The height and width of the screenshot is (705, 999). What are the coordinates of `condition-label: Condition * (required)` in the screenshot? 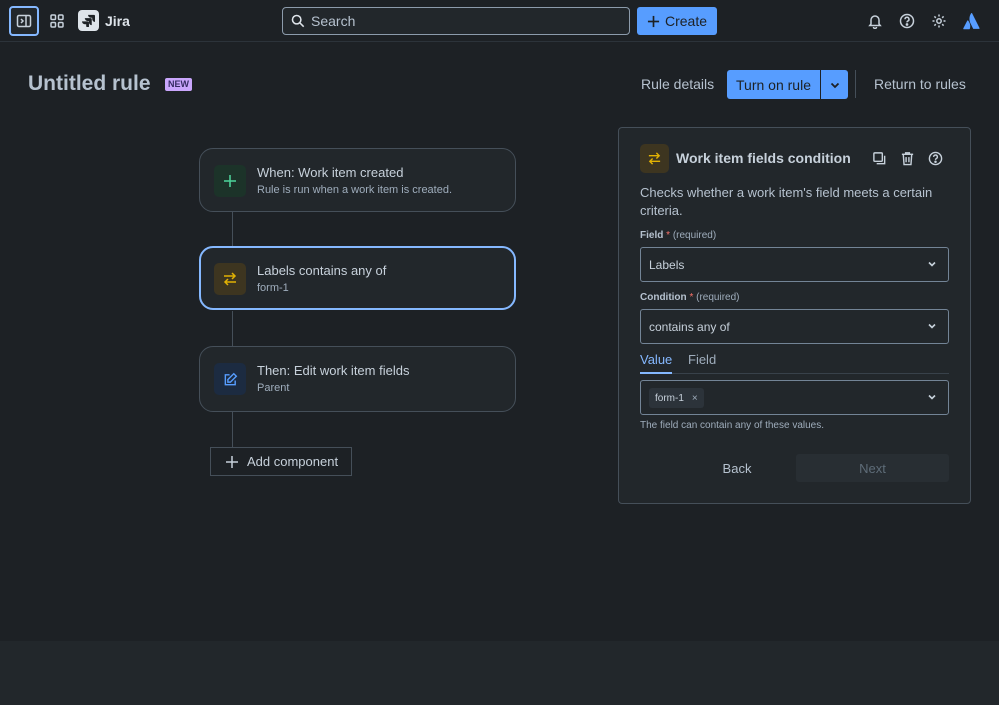 It's located at (689, 297).